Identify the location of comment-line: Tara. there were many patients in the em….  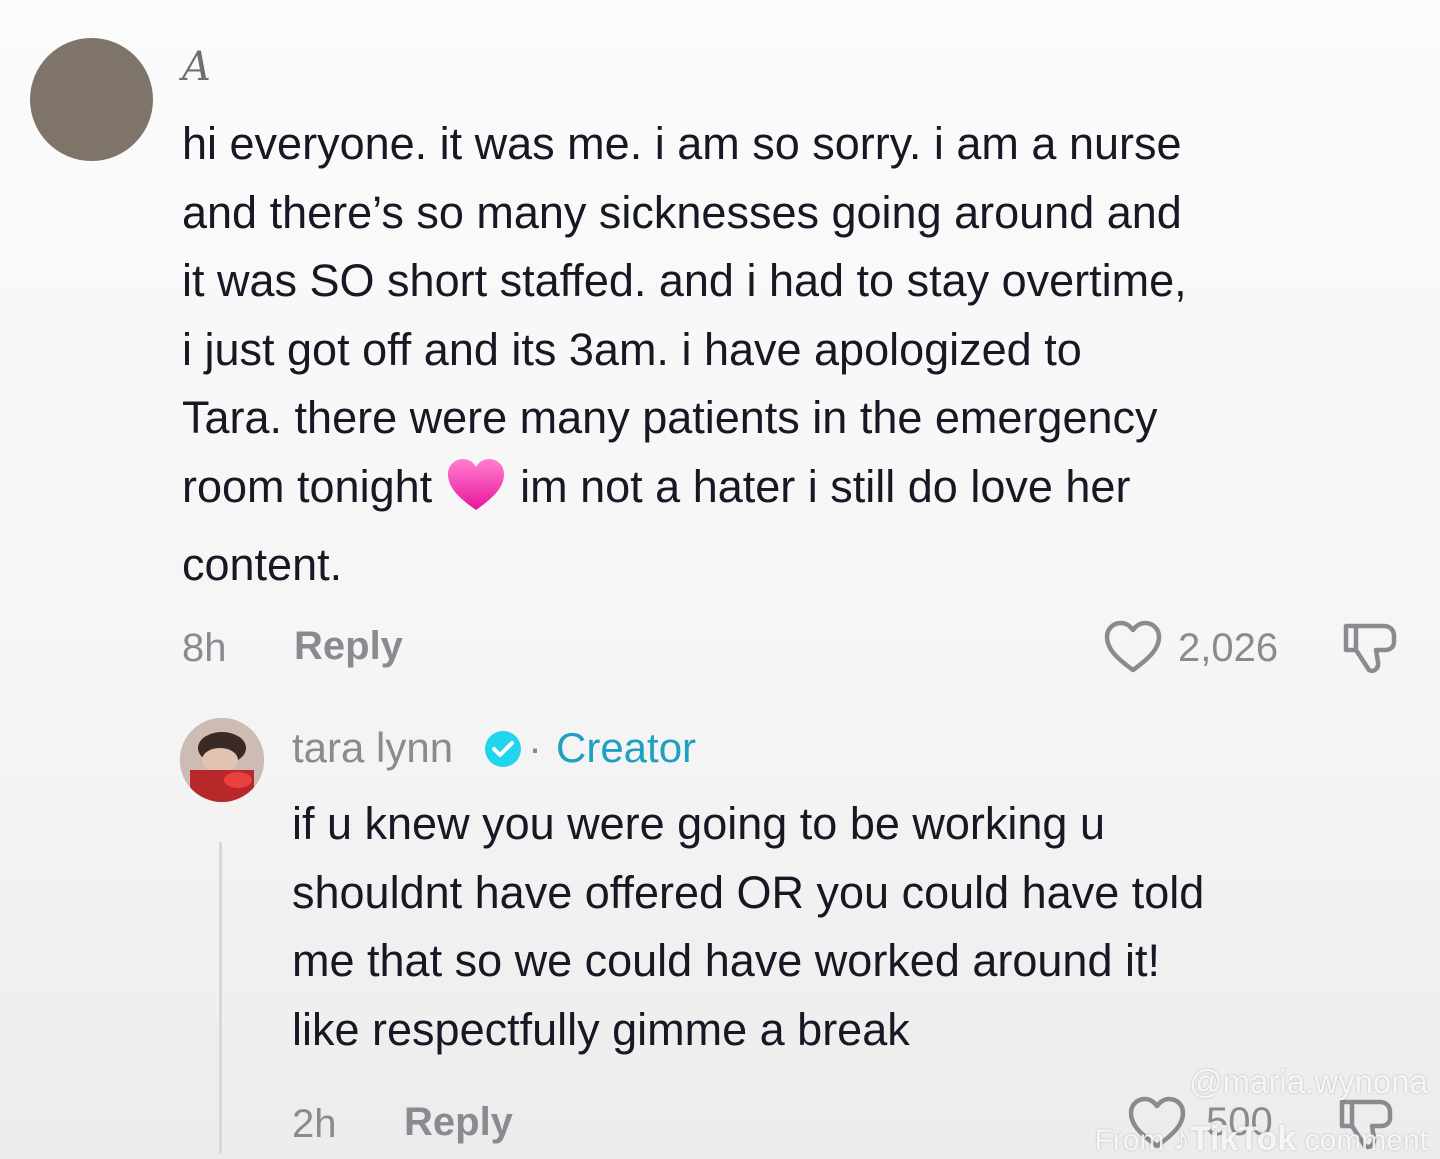
(670, 417).